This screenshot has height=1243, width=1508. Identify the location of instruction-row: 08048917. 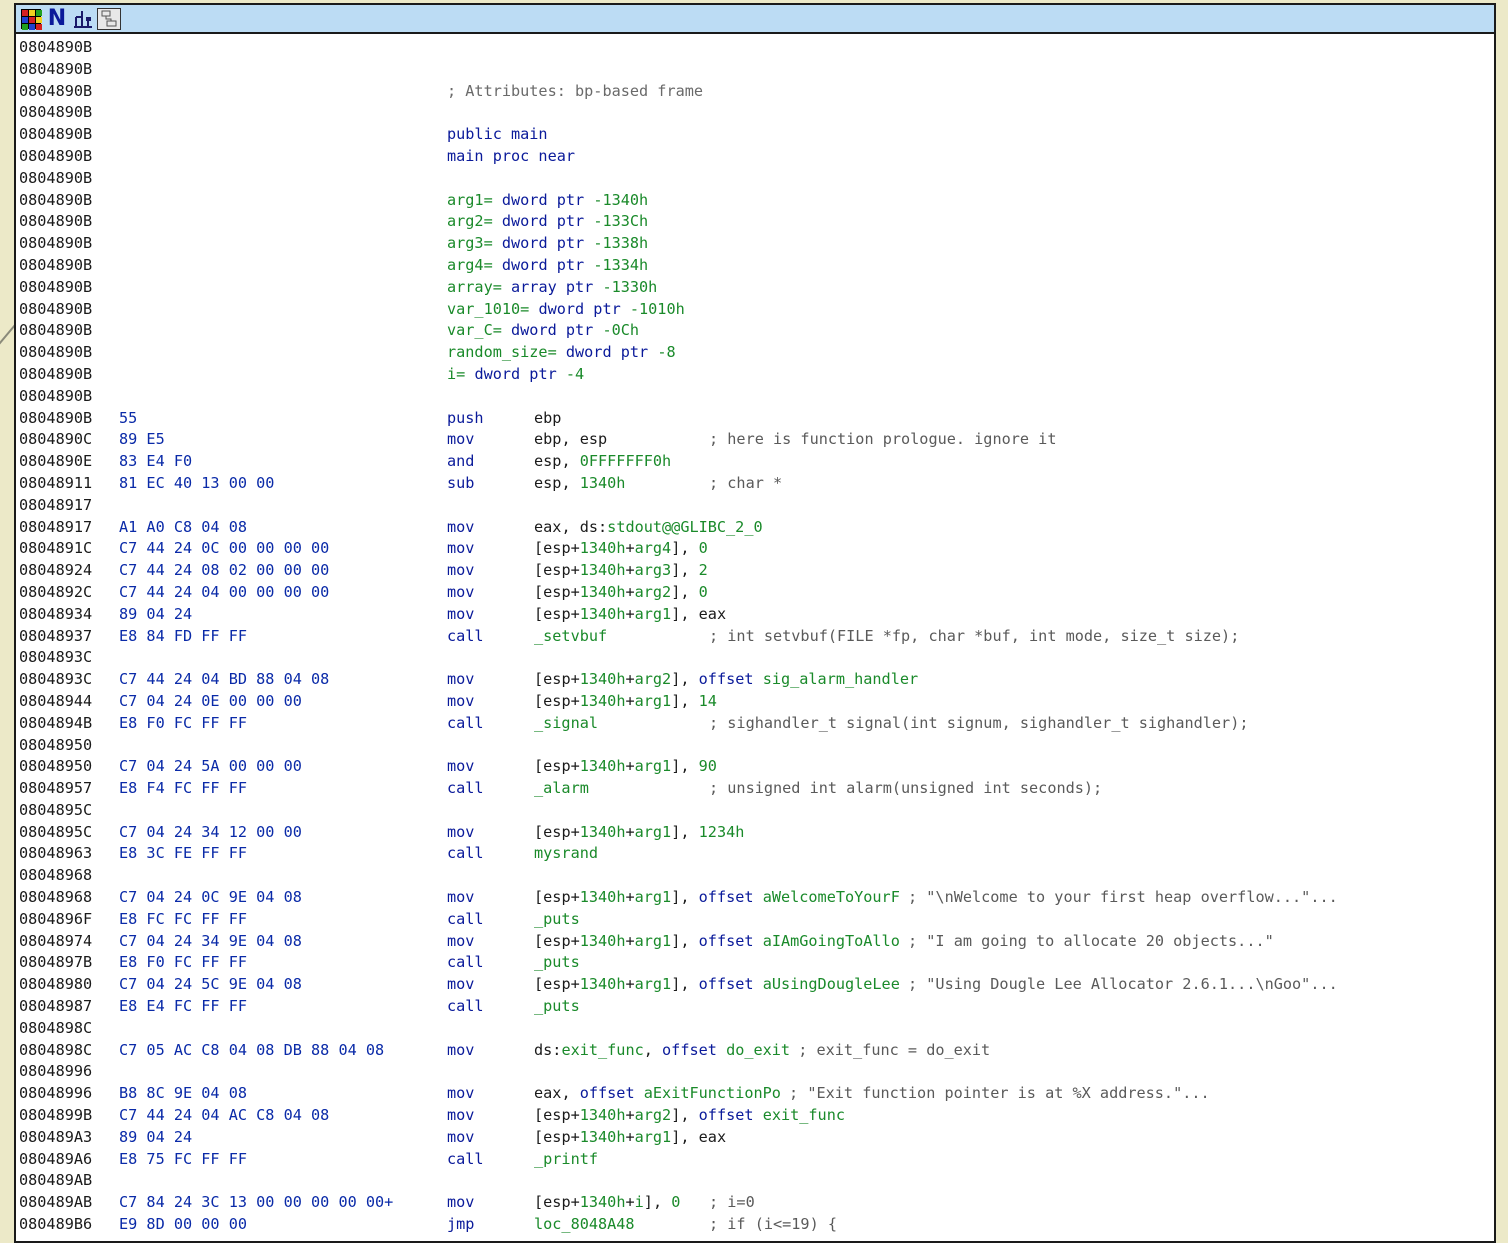
(756, 506).